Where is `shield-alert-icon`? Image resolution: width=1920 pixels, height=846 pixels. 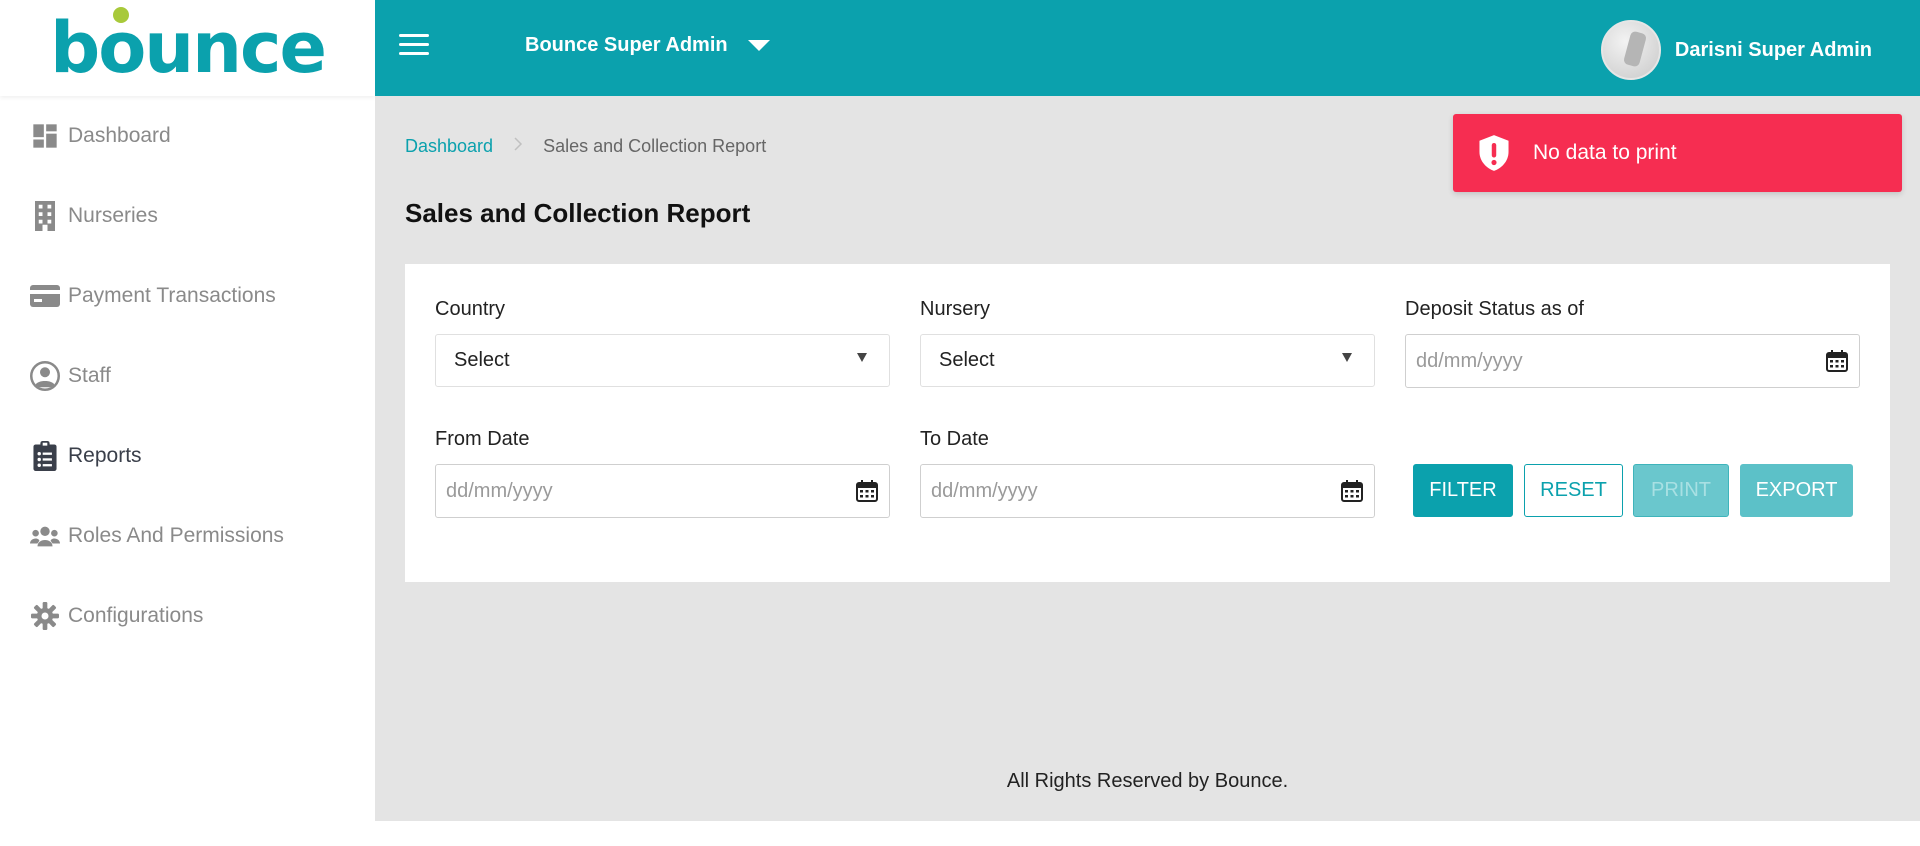
shield-alert-icon is located at coordinates (1494, 153).